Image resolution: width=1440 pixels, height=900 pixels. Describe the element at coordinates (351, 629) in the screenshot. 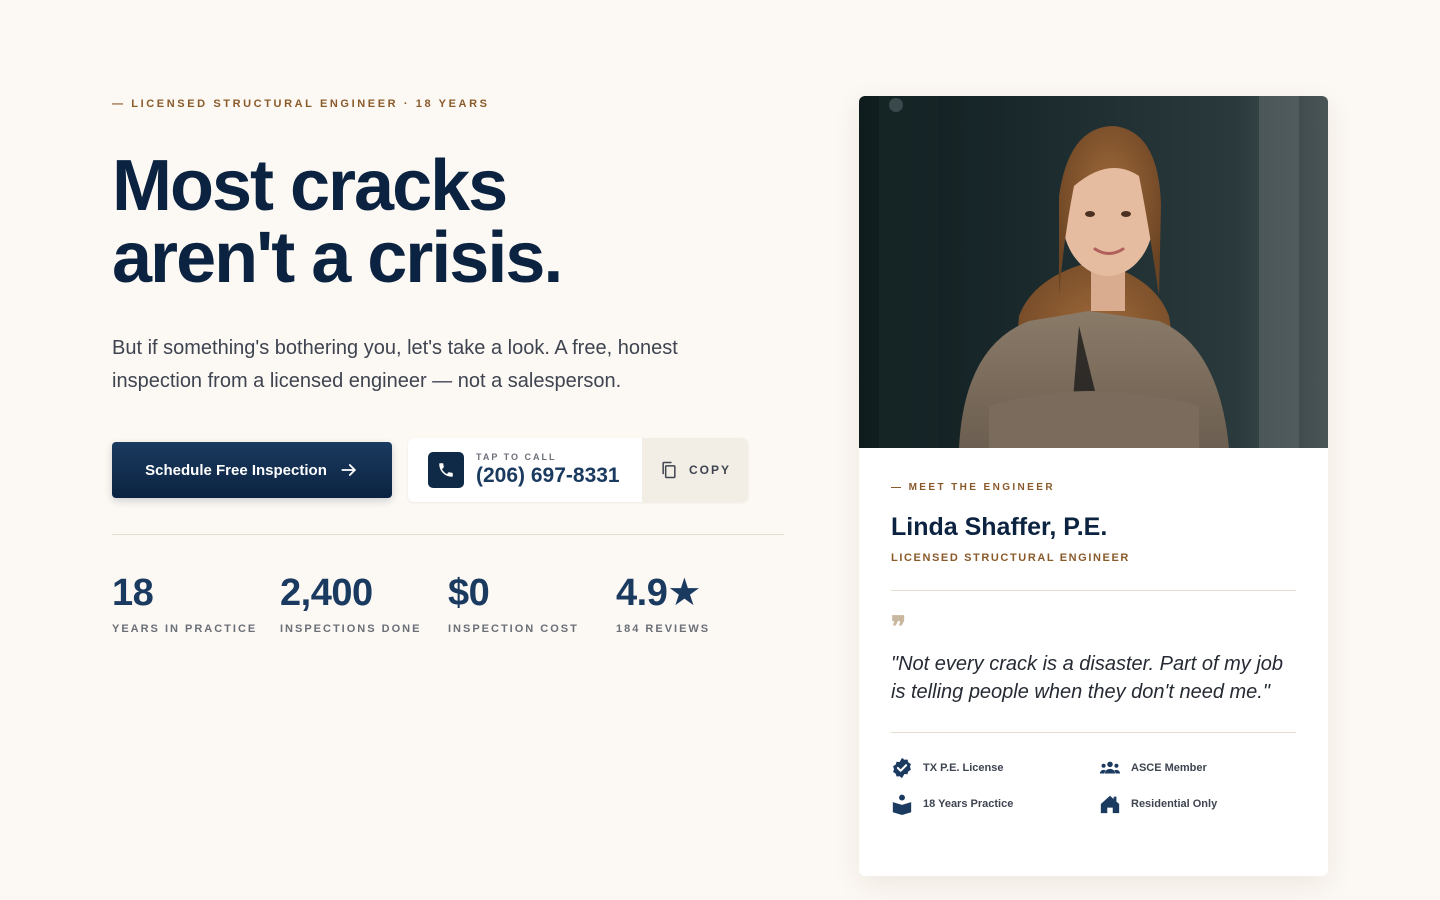

I see `stat-label: INSPECTIONS DONE` at that location.